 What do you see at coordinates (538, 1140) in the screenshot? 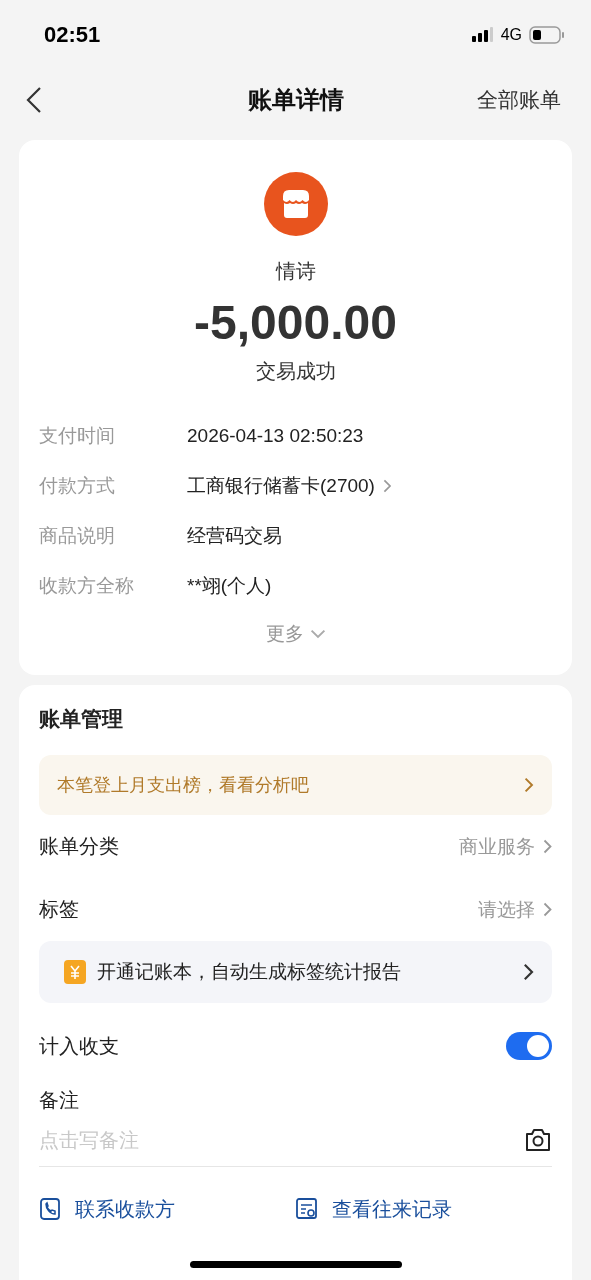
I see `camera-icon` at bounding box center [538, 1140].